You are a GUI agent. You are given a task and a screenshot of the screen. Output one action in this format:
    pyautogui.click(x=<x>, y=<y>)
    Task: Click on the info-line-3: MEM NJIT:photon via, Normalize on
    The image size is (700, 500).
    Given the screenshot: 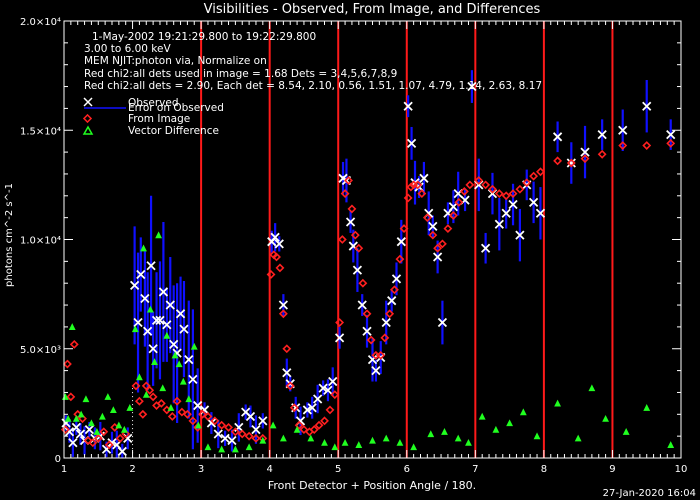 What is the action you would take?
    pyautogui.click(x=175, y=61)
    